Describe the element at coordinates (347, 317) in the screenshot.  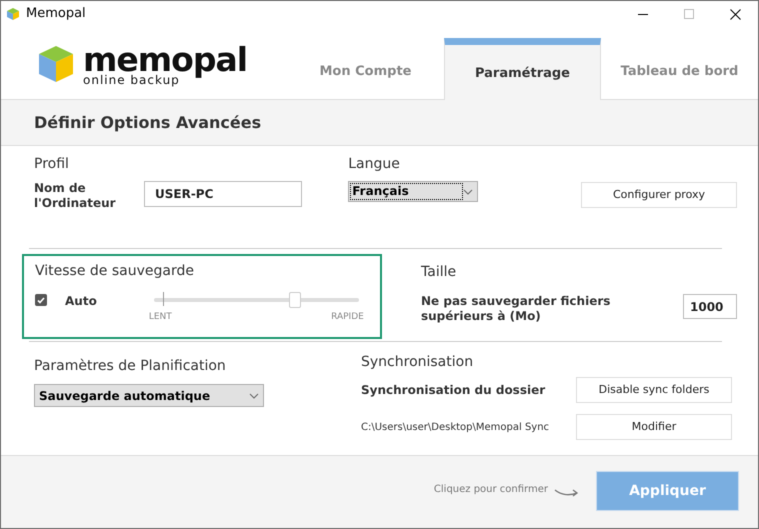
I see `fast-label: RAPIDE` at that location.